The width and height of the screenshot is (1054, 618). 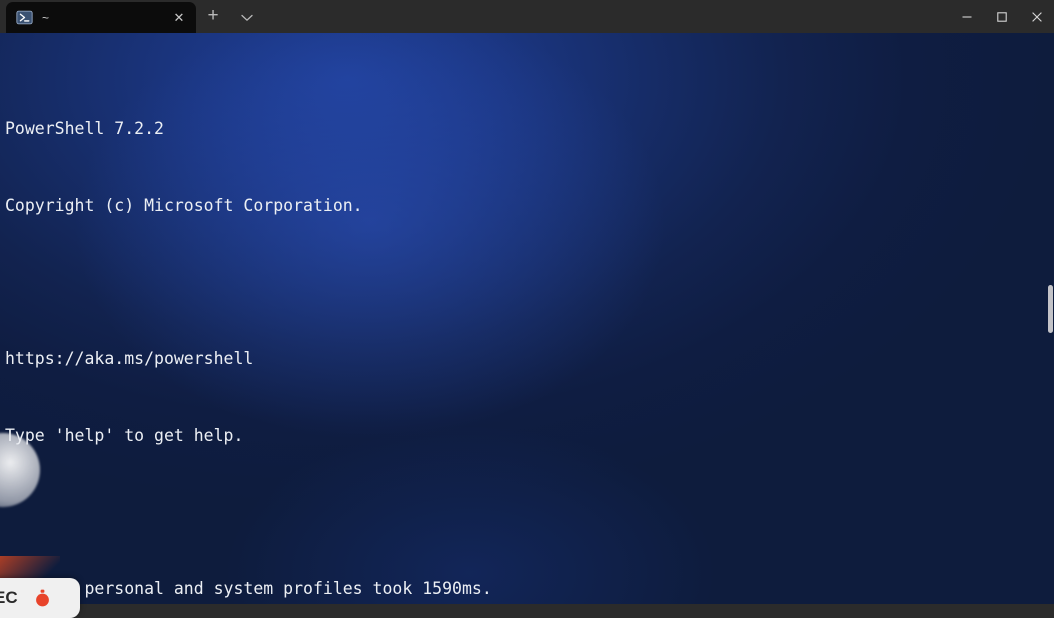 I want to click on scrollbar, so click(x=1051, y=318).